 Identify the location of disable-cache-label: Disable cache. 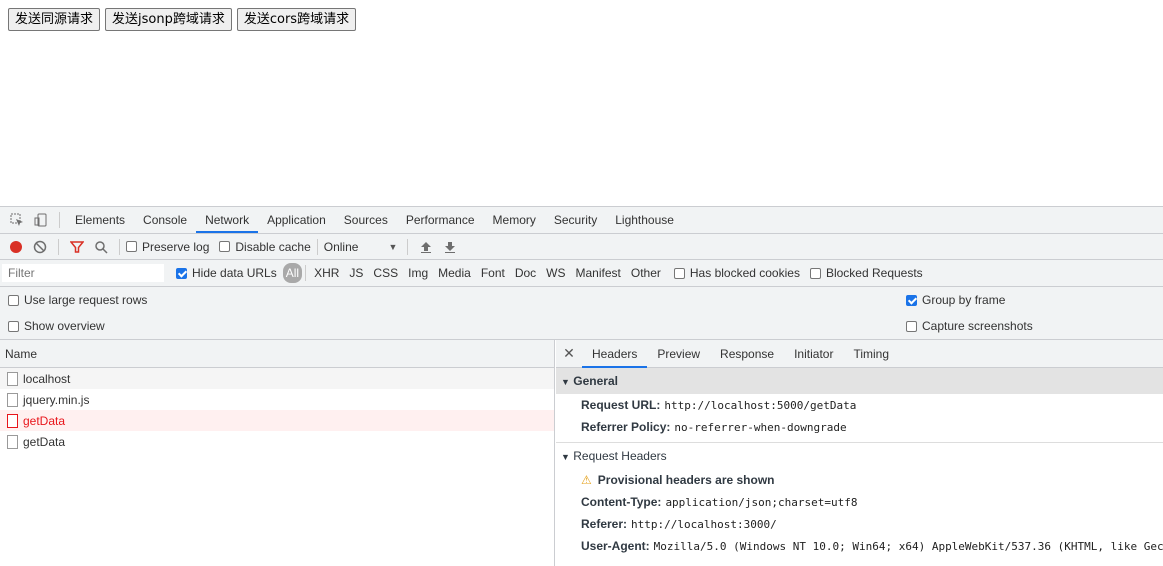
(273, 246).